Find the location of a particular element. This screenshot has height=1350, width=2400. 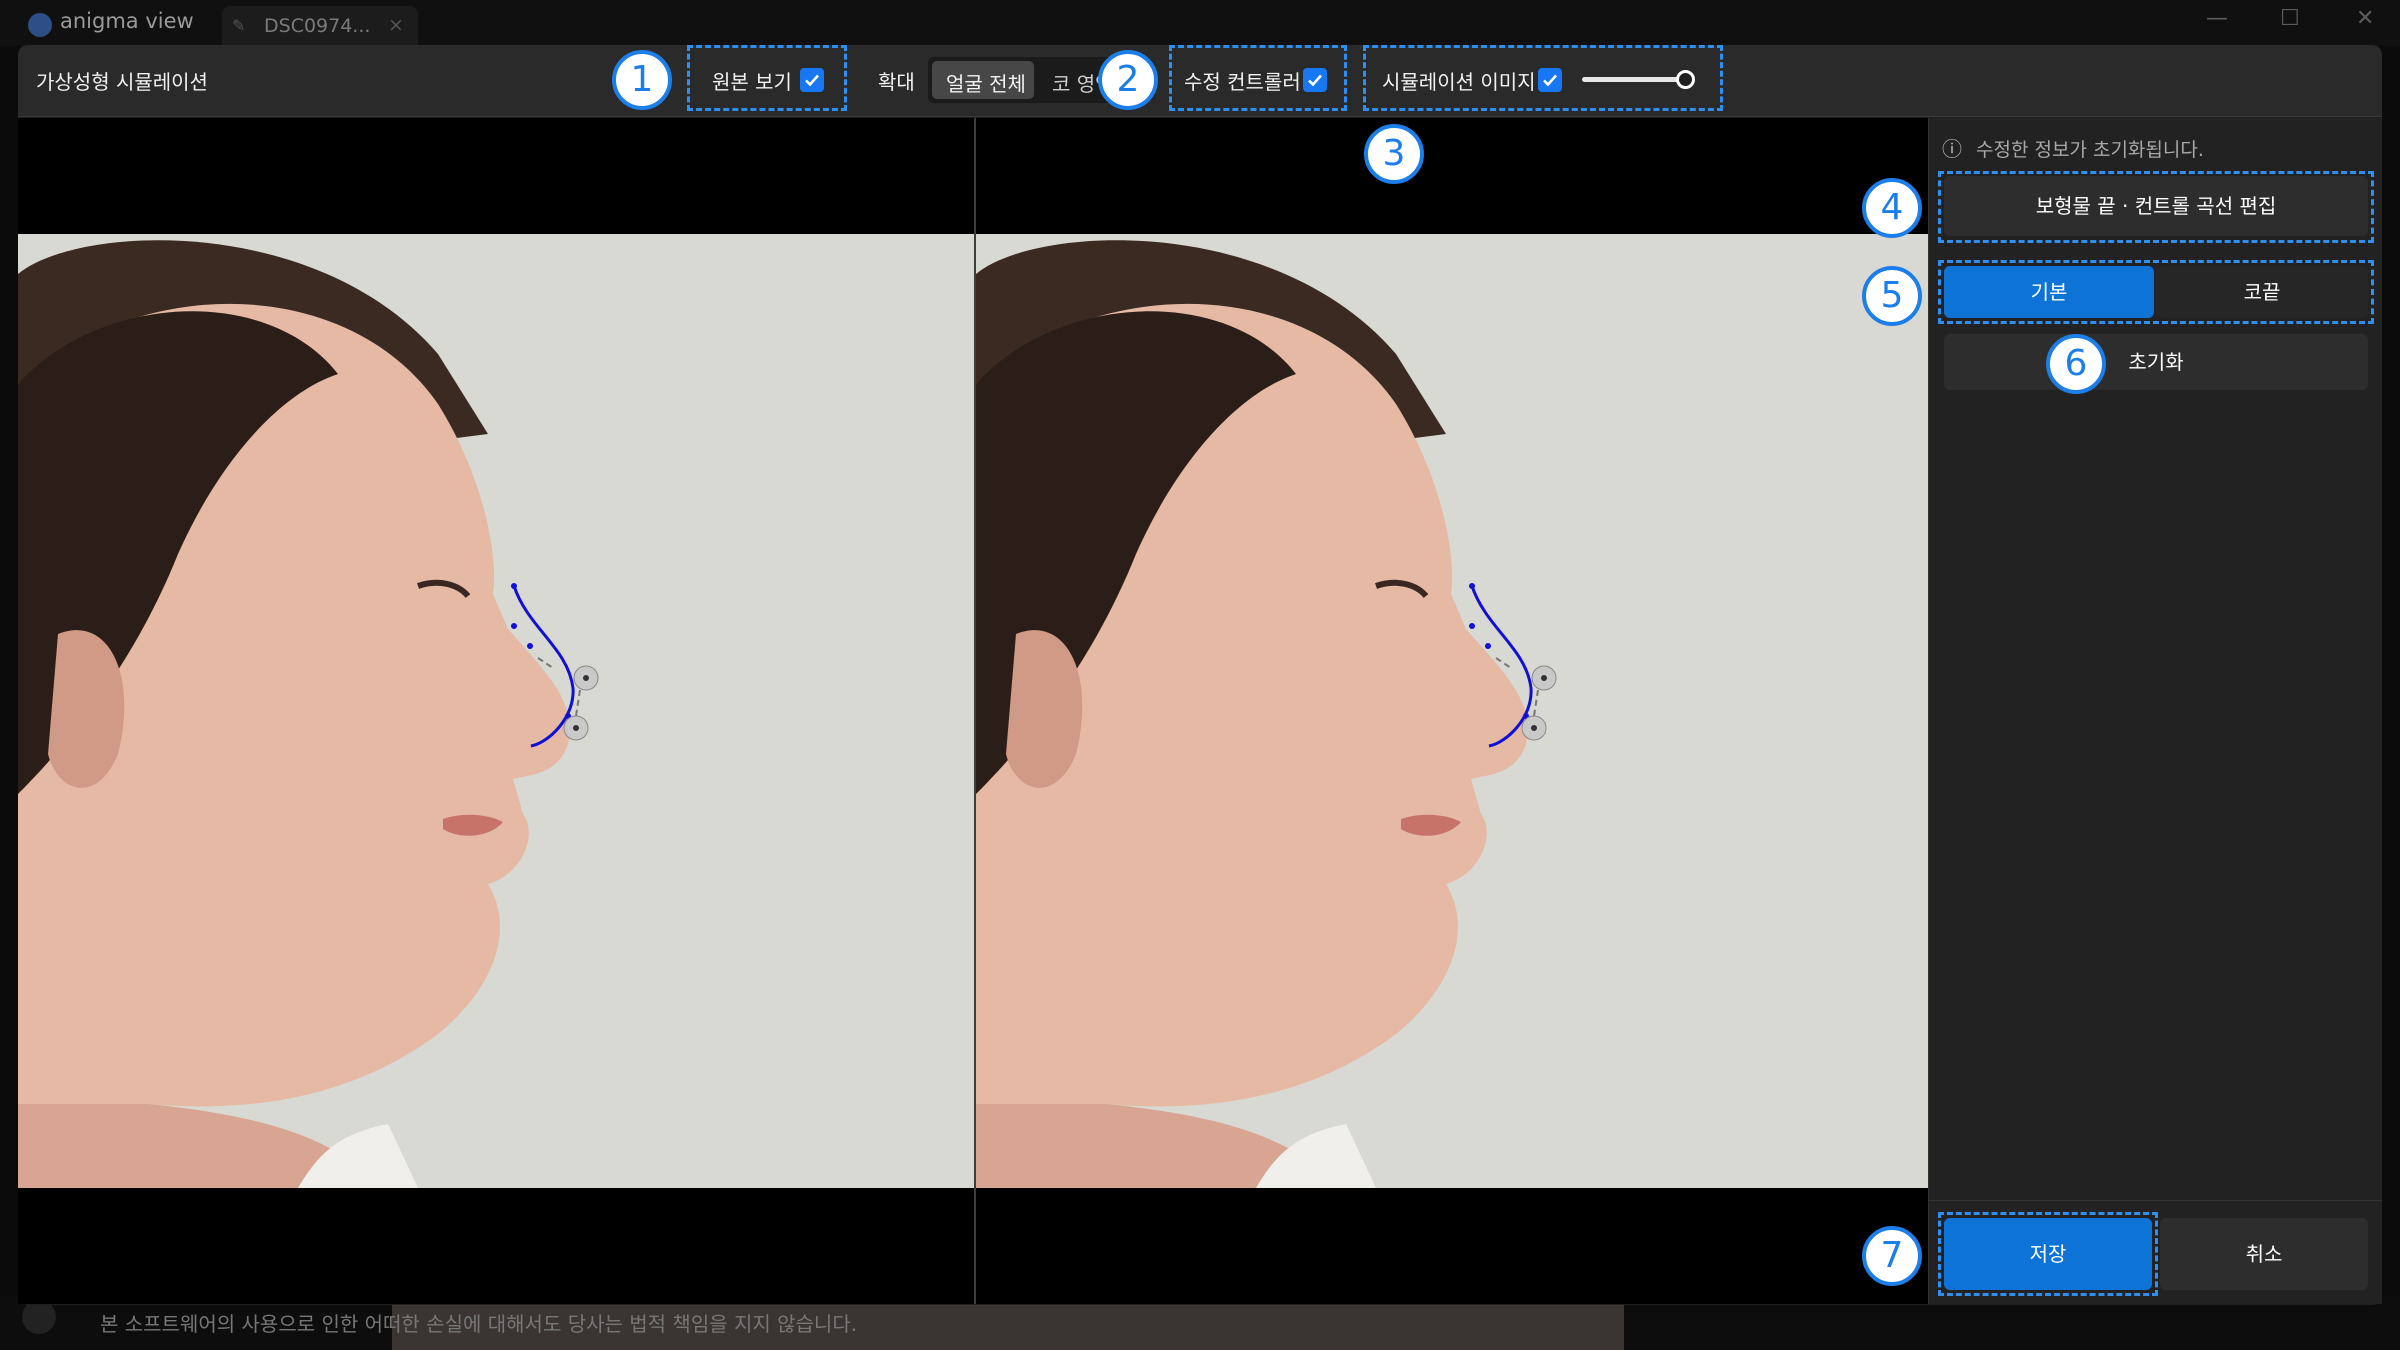

tab-nose-tip: 코끝 is located at coordinates (2262, 292).